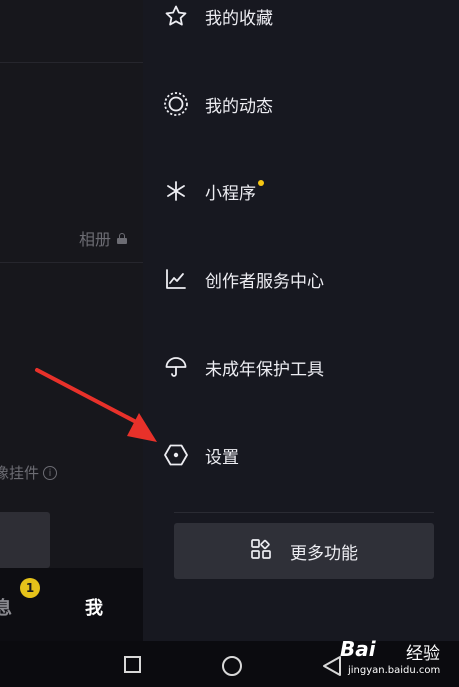 The image size is (459, 687). What do you see at coordinates (20, 473) in the screenshot?
I see `widget-label: 像挂件` at bounding box center [20, 473].